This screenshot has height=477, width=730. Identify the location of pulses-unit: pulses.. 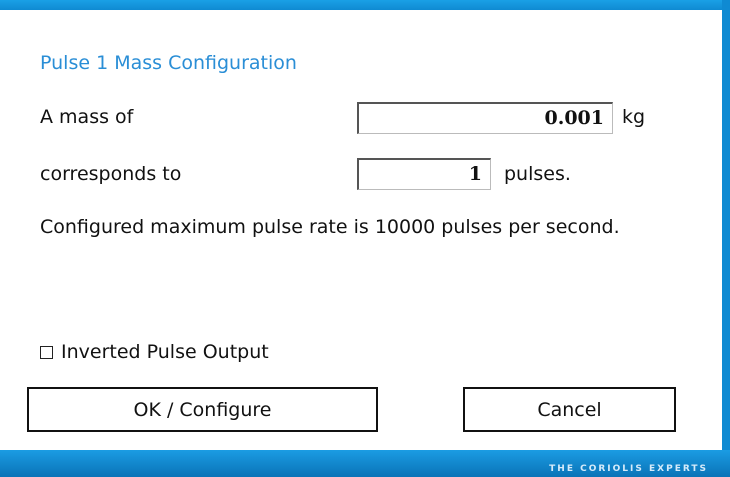
(537, 174).